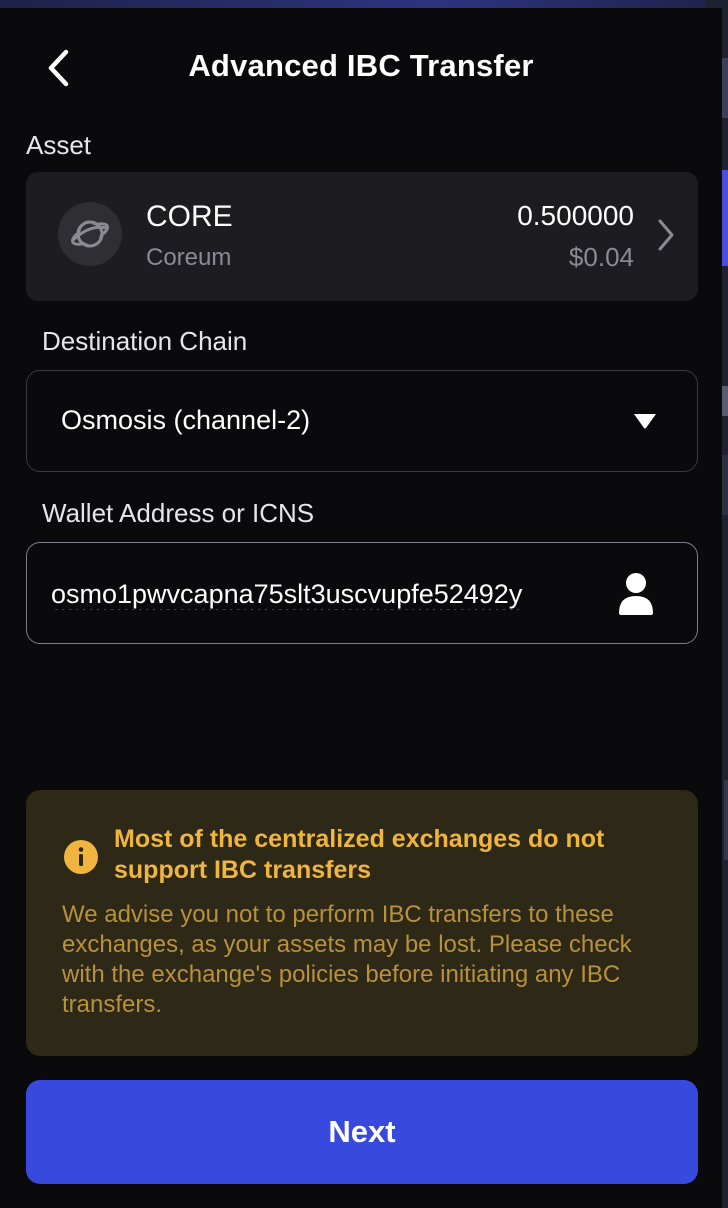  What do you see at coordinates (178, 513) in the screenshot?
I see `wallet-address-label: Wallet Address or ICNS` at bounding box center [178, 513].